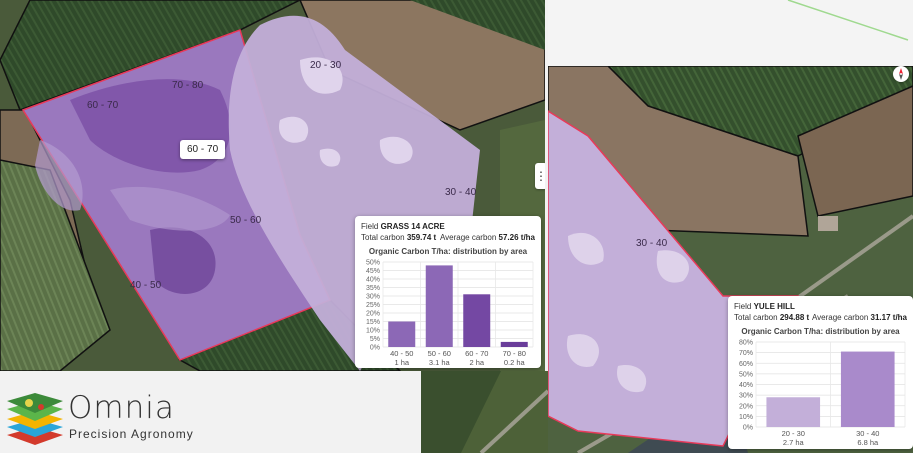 This screenshot has height=453, width=913. Describe the element at coordinates (794, 442) in the screenshot. I see `x-sublabel: 2.7 ha` at that location.